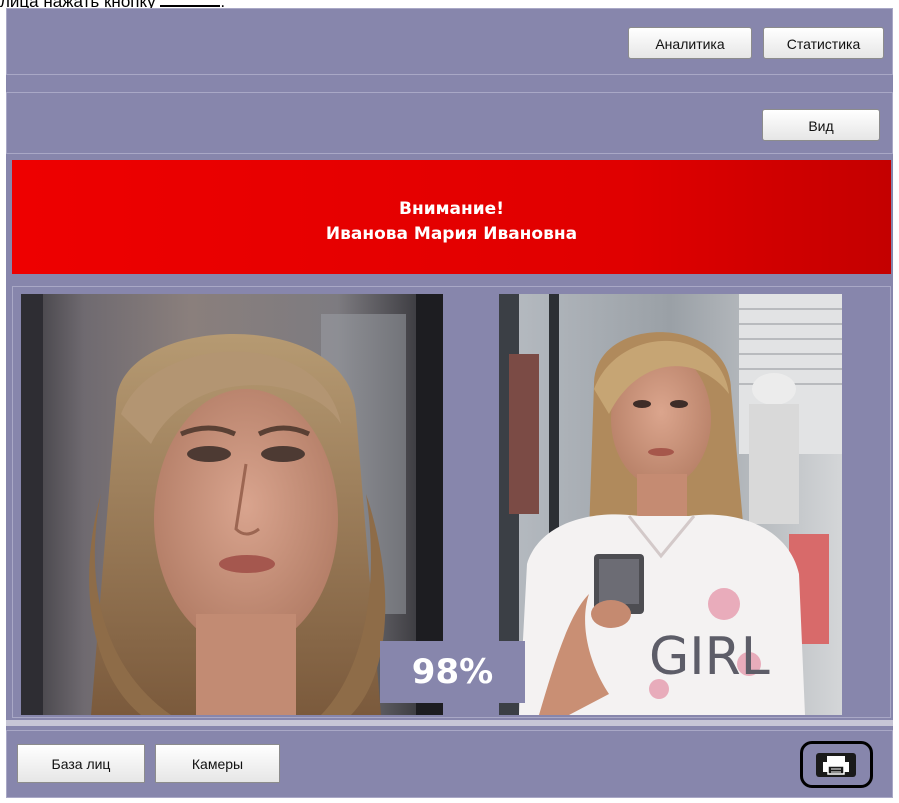 The width and height of the screenshot is (899, 803). What do you see at coordinates (451, 209) in the screenshot?
I see `alert-title: Внимание!` at bounding box center [451, 209].